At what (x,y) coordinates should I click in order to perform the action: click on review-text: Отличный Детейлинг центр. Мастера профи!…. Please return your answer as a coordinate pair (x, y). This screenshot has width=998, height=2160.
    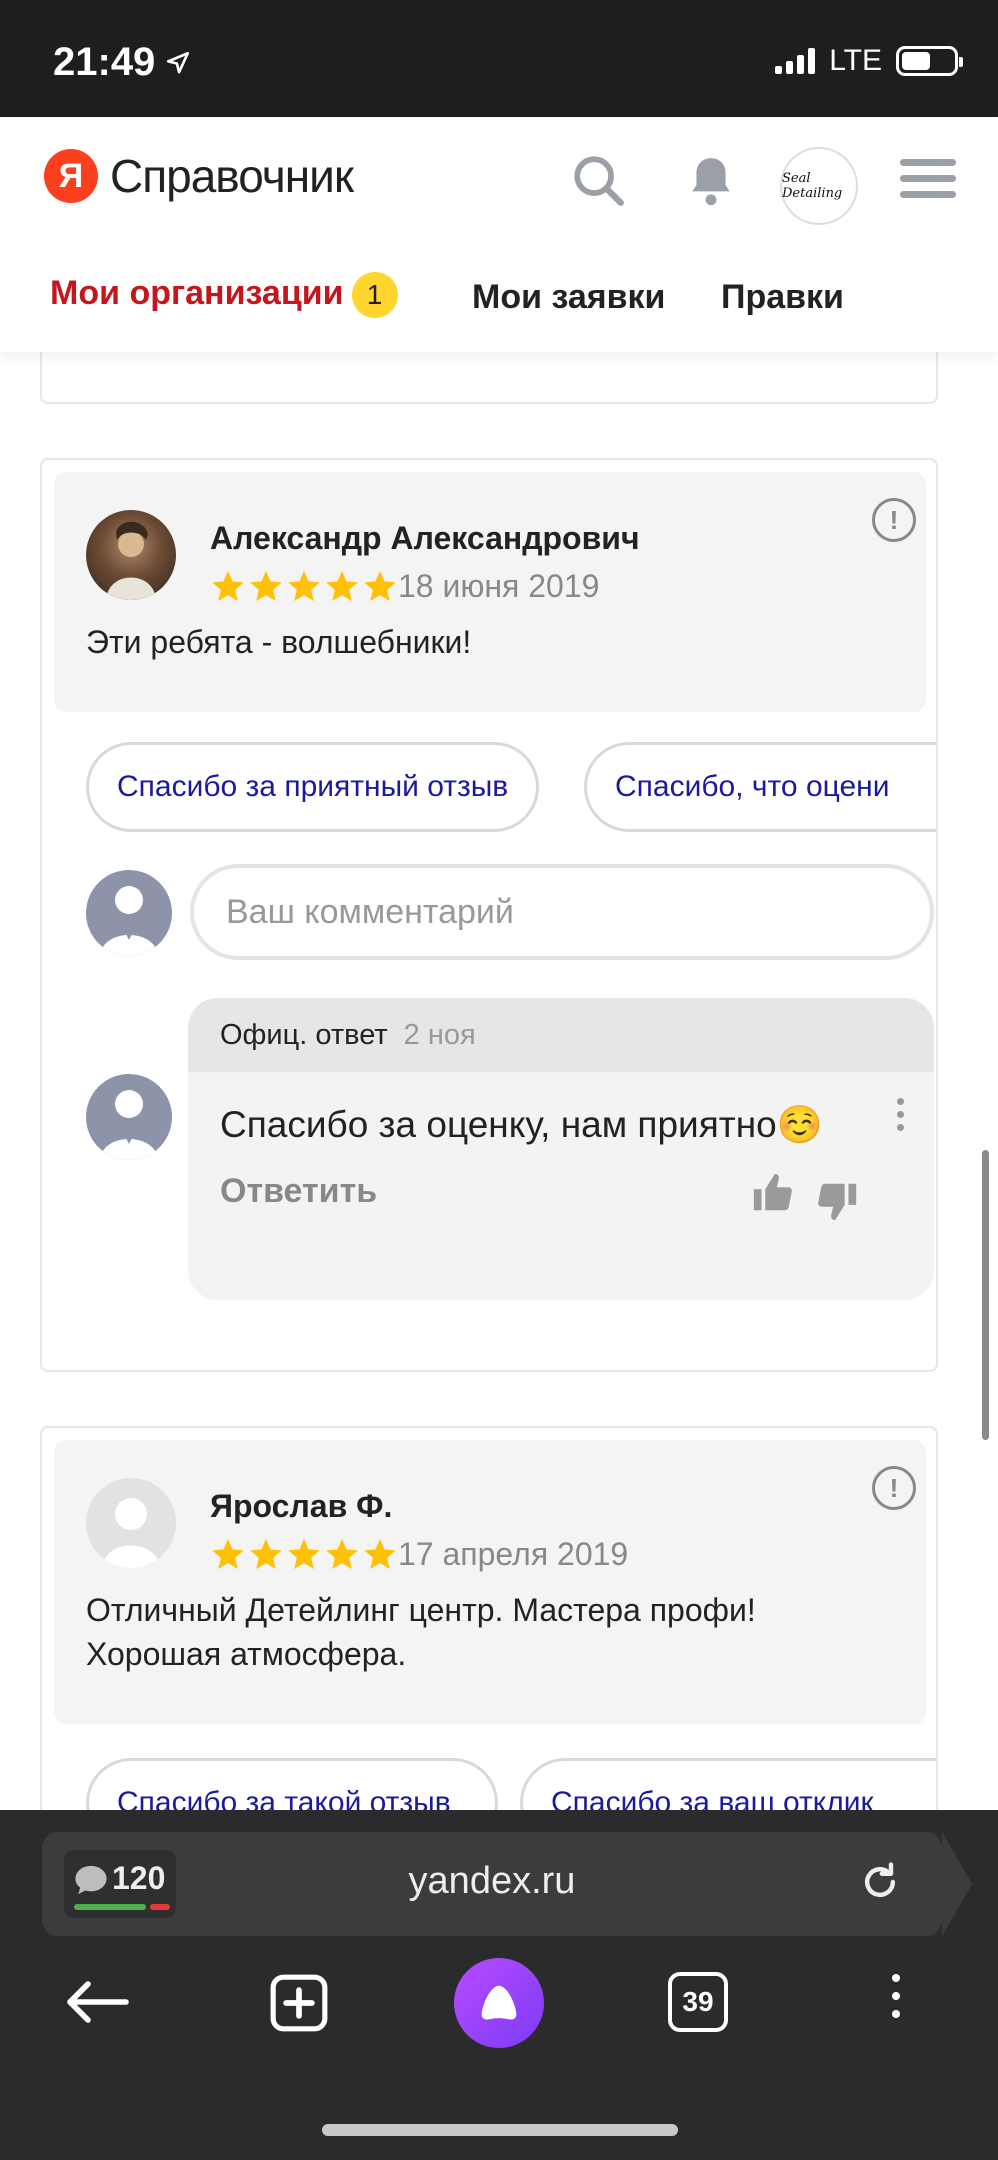
    Looking at the image, I should click on (421, 1632).